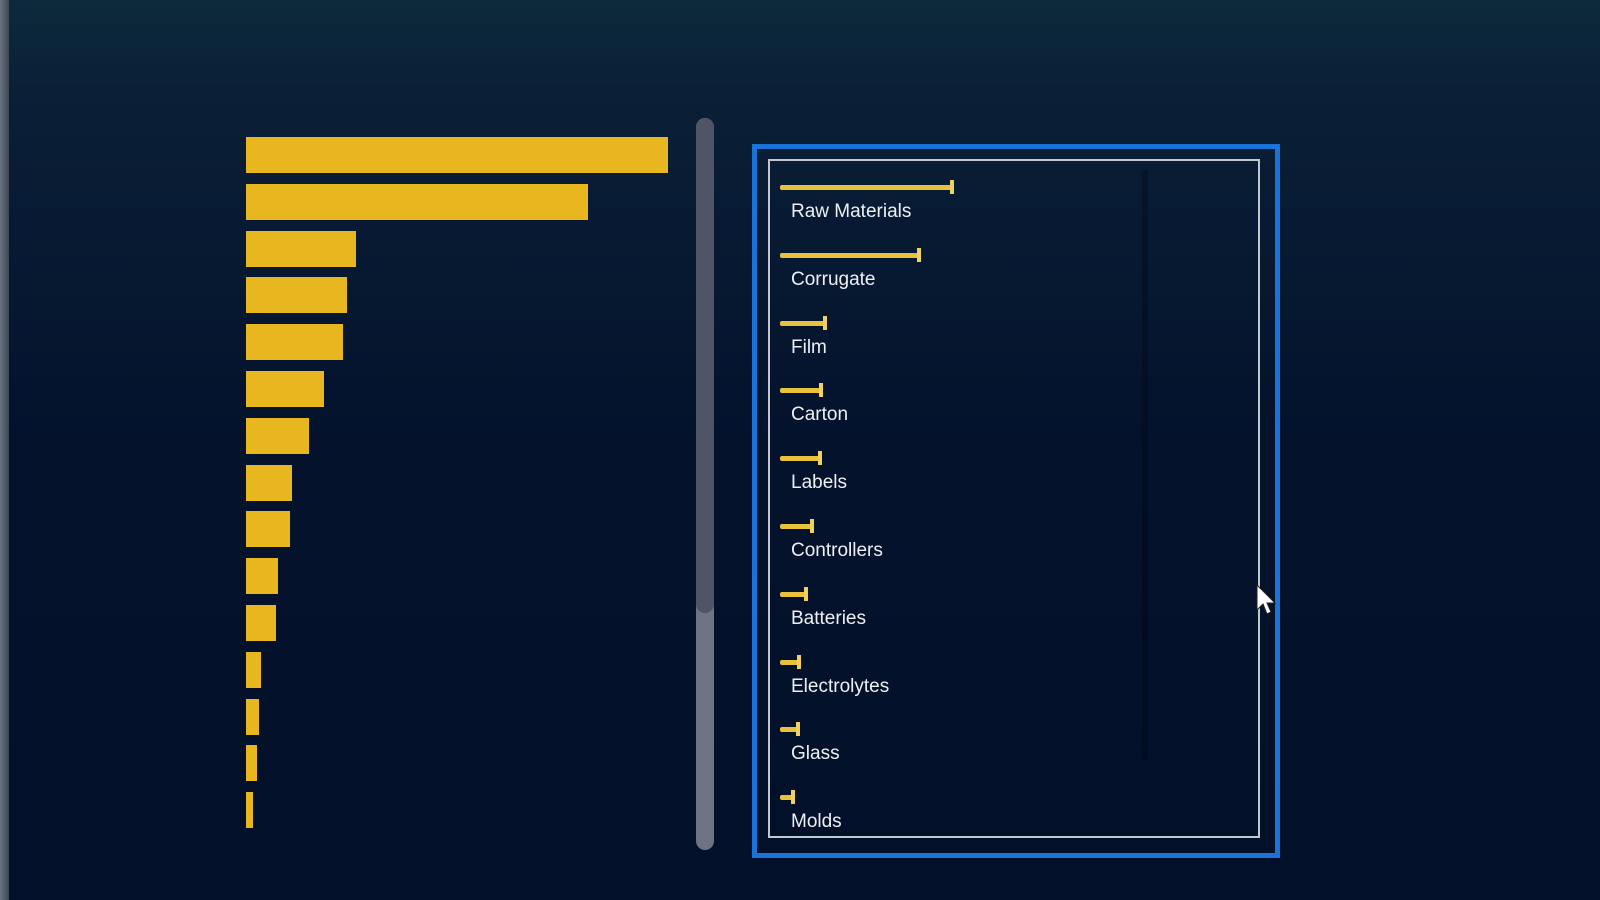 The image size is (1600, 900). Describe the element at coordinates (705, 365) in the screenshot. I see `scrollbar-thumb` at that location.